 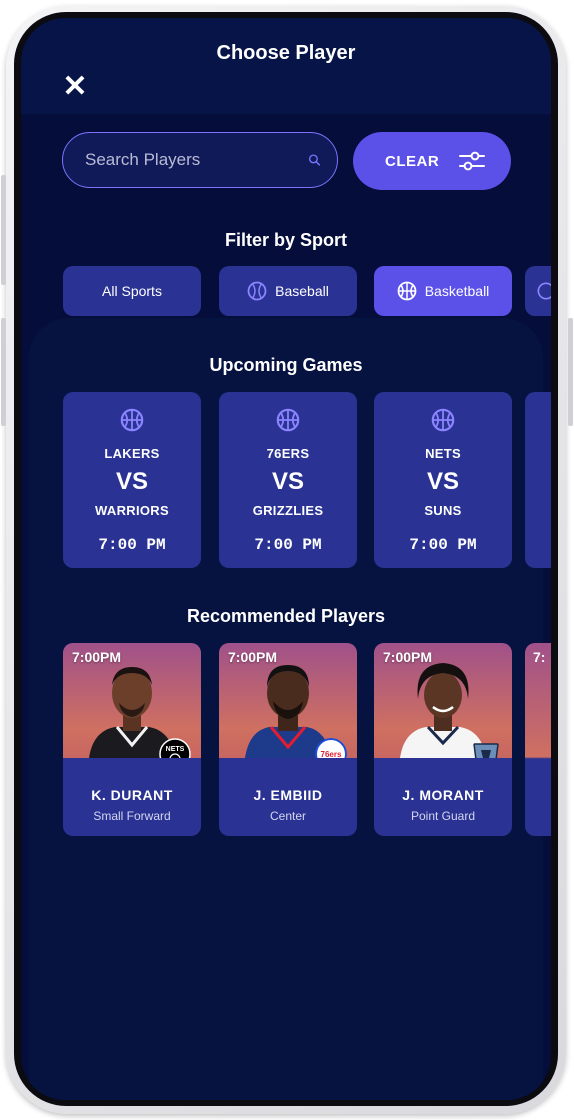 What do you see at coordinates (286, 365) in the screenshot?
I see `upcoming-title: Upcoming Games` at bounding box center [286, 365].